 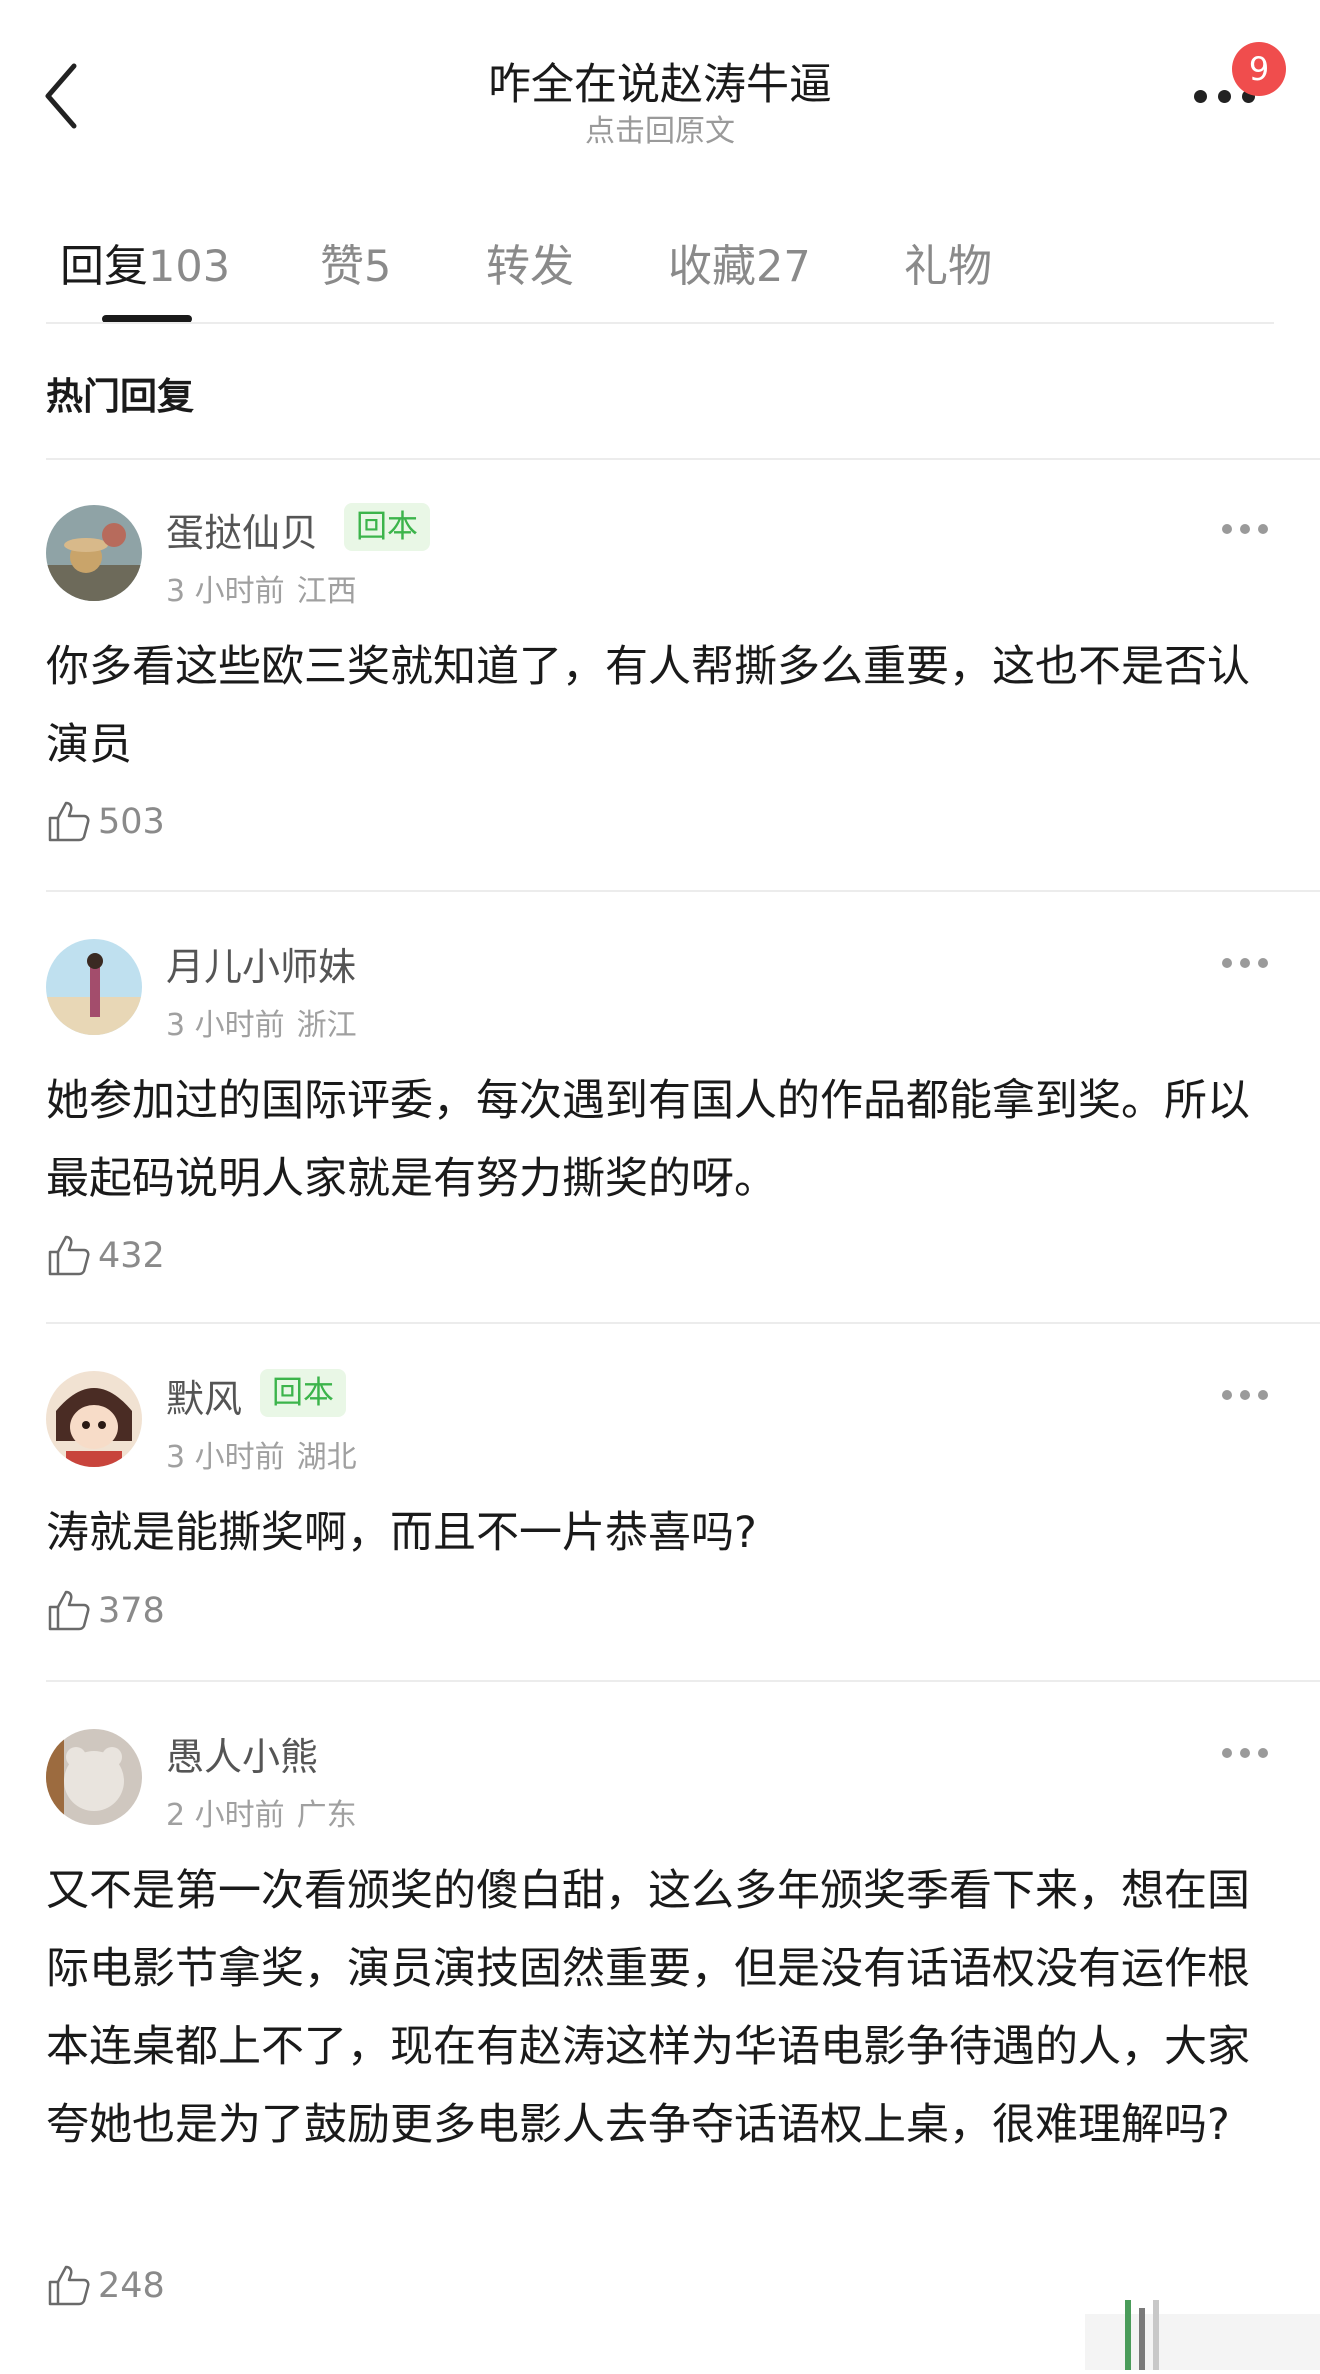 I want to click on tab-label: 回复, so click(x=104, y=266).